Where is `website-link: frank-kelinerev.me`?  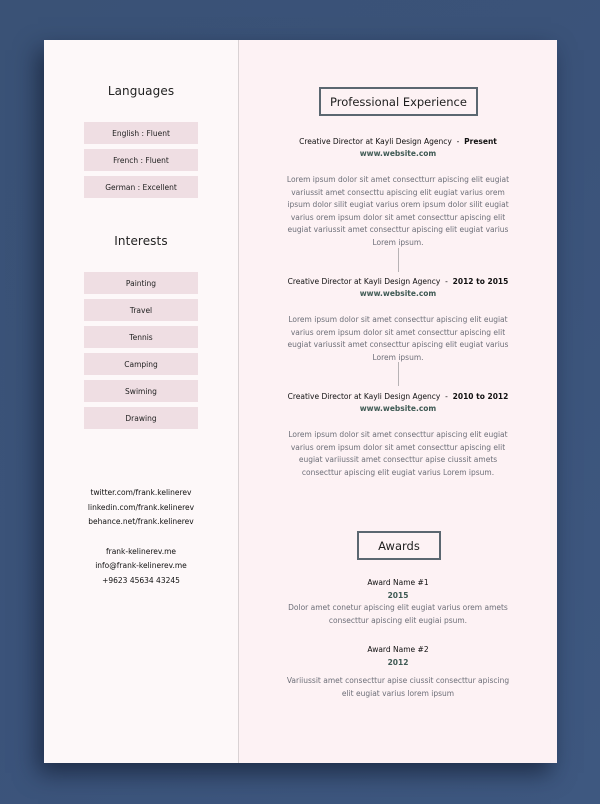
website-link: frank-kelinerev.me is located at coordinates (141, 552).